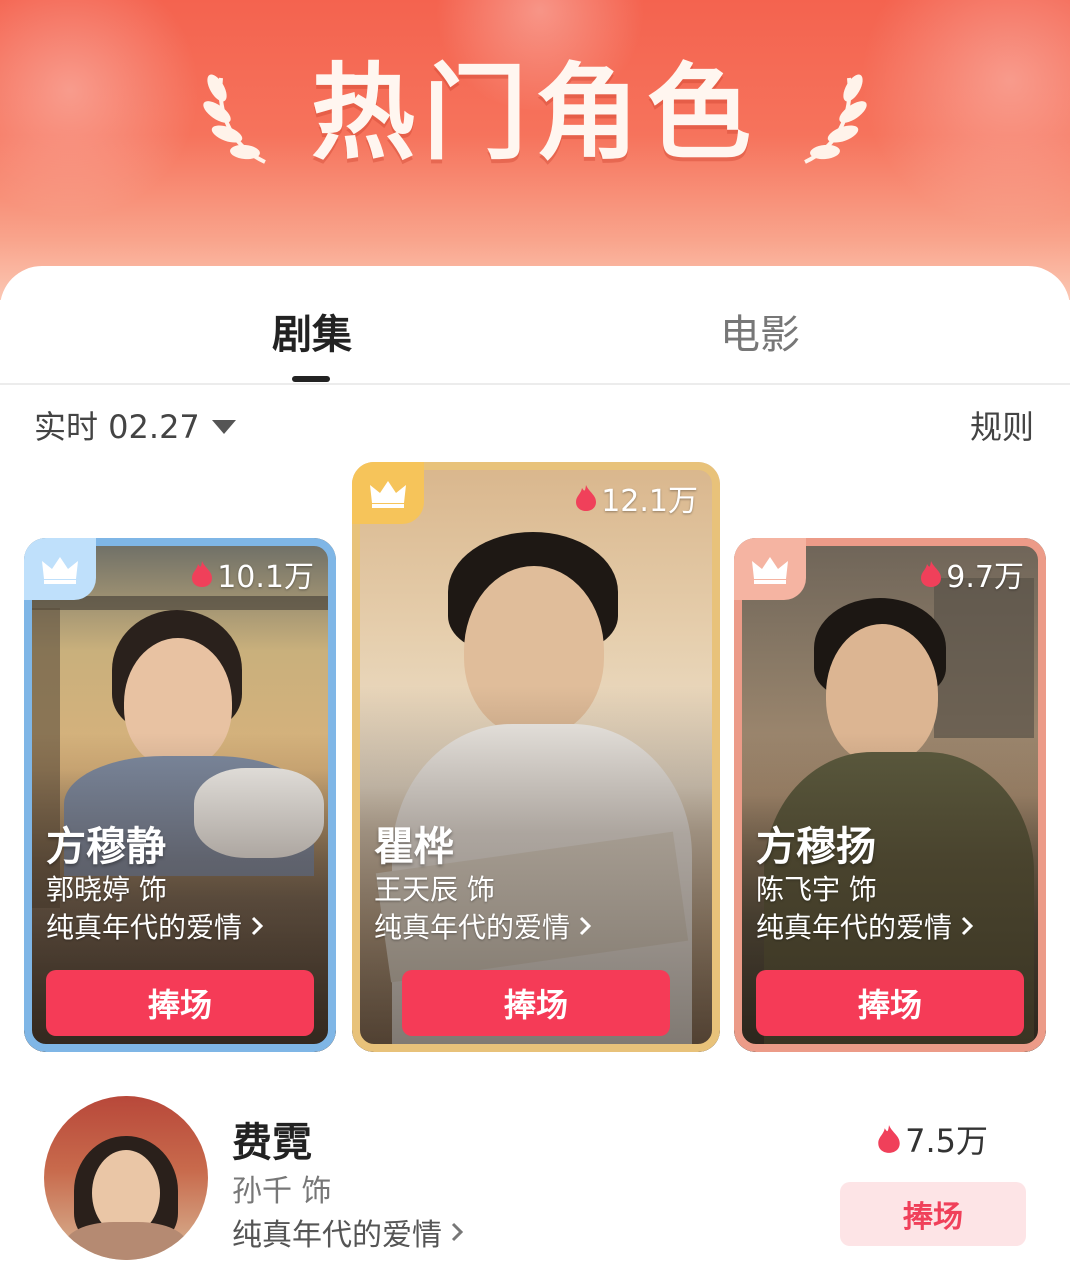 The image size is (1070, 1268). I want to click on tab-bar: 剧集 电影, so click(535, 325).